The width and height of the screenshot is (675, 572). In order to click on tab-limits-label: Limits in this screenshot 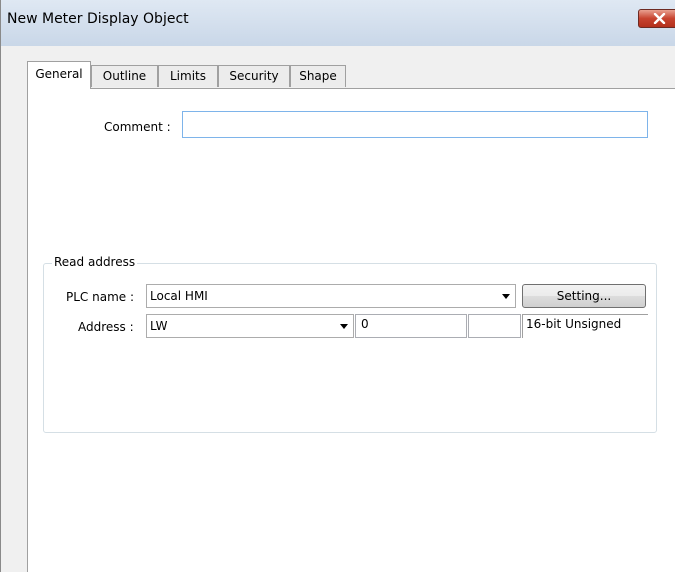, I will do `click(188, 76)`.